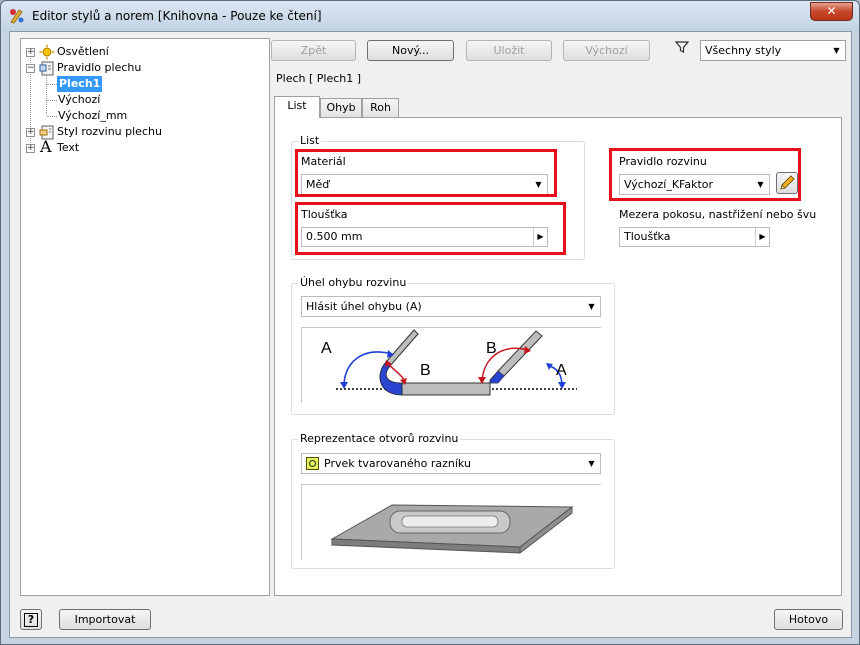  I want to click on spin-arrow-icon: ▶, so click(762, 237).